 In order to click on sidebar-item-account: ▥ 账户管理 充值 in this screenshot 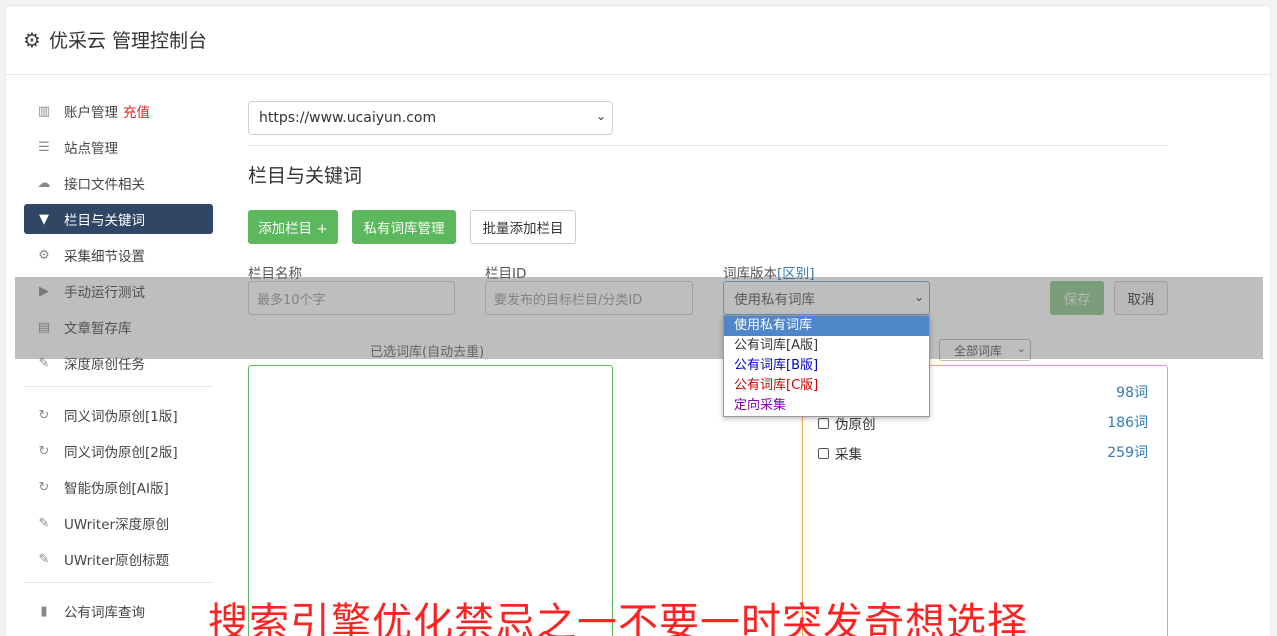, I will do `click(118, 111)`.